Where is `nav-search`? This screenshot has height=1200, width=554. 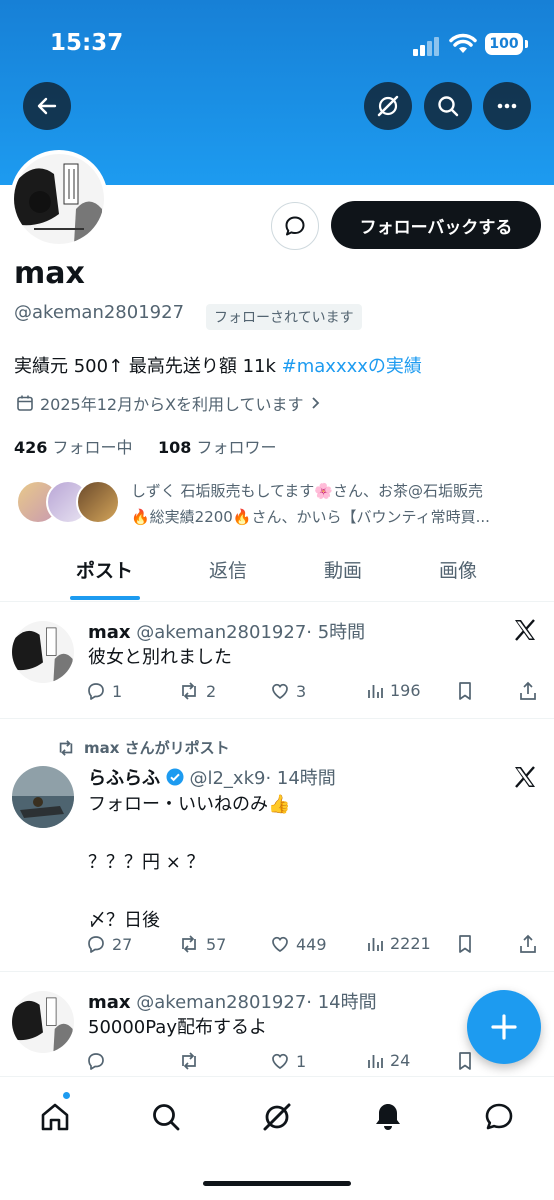
nav-search is located at coordinates (166, 1117).